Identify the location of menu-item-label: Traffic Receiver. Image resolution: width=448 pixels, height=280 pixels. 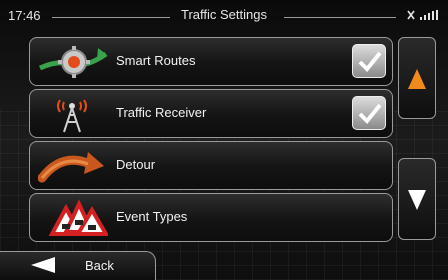
(161, 112).